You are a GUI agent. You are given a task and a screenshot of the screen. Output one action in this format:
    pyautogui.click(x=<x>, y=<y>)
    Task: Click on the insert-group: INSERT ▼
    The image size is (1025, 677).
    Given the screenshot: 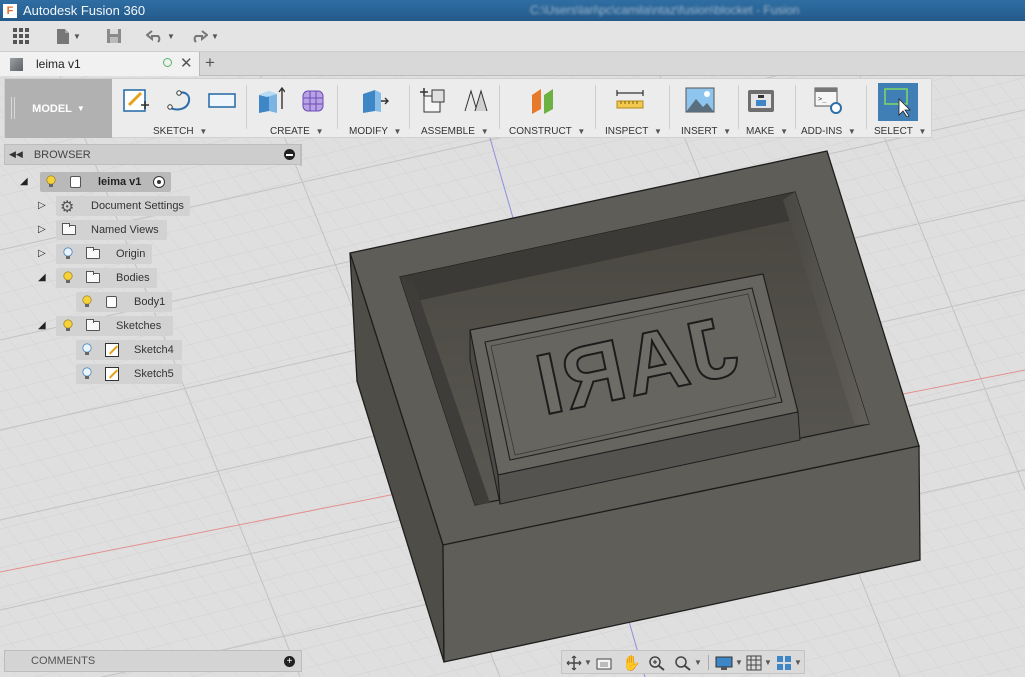 What is the action you would take?
    pyautogui.click(x=705, y=109)
    